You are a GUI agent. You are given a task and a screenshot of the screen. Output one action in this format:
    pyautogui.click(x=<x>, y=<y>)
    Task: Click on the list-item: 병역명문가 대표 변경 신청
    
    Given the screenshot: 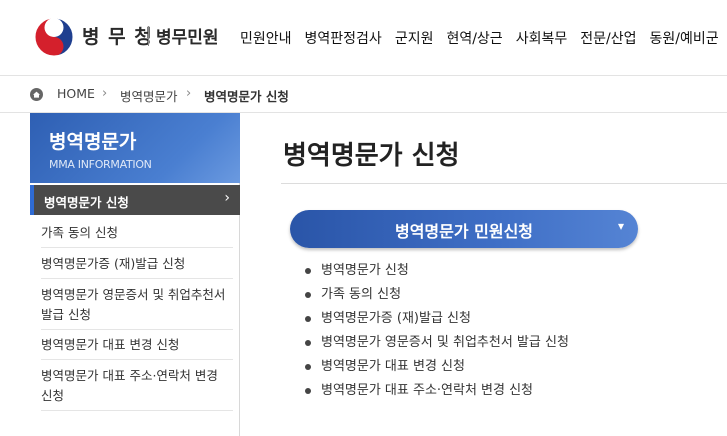 What is the action you would take?
    pyautogui.click(x=437, y=370)
    